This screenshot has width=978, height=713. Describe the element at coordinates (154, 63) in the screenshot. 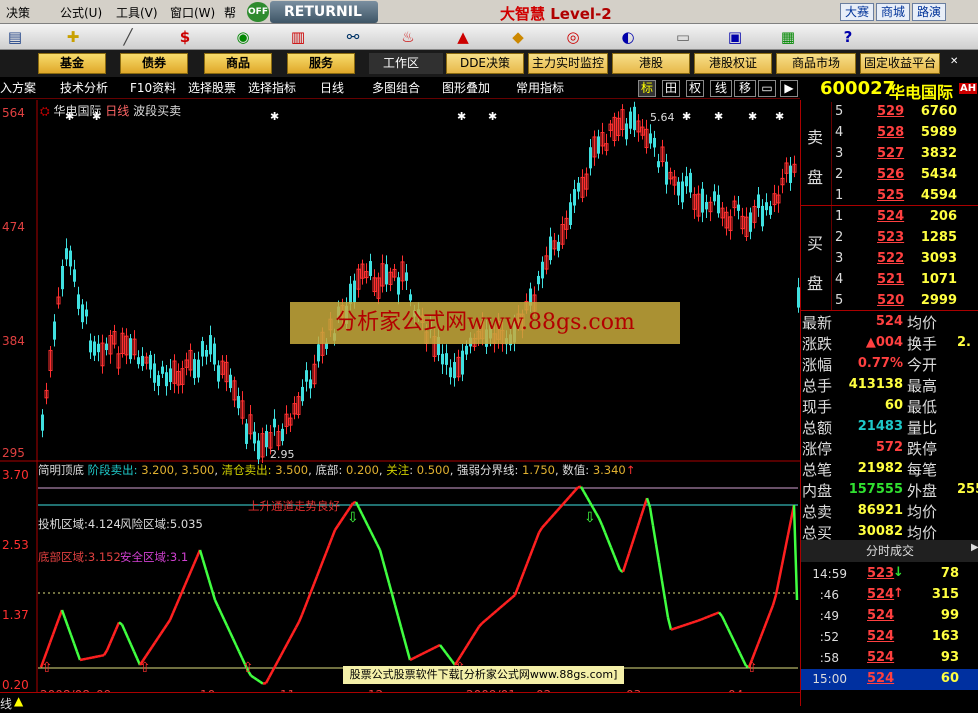

I see `bond-button: 债券` at that location.